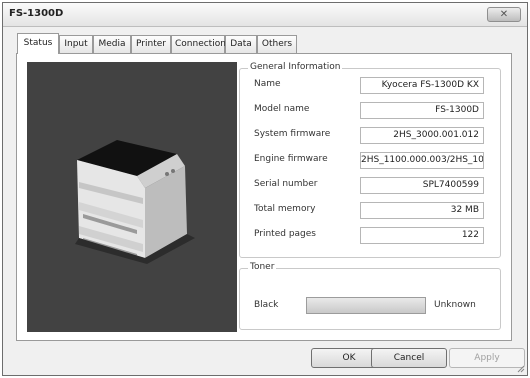 Image resolution: width=530 pixels, height=378 pixels. I want to click on close-button: ✕, so click(504, 14).